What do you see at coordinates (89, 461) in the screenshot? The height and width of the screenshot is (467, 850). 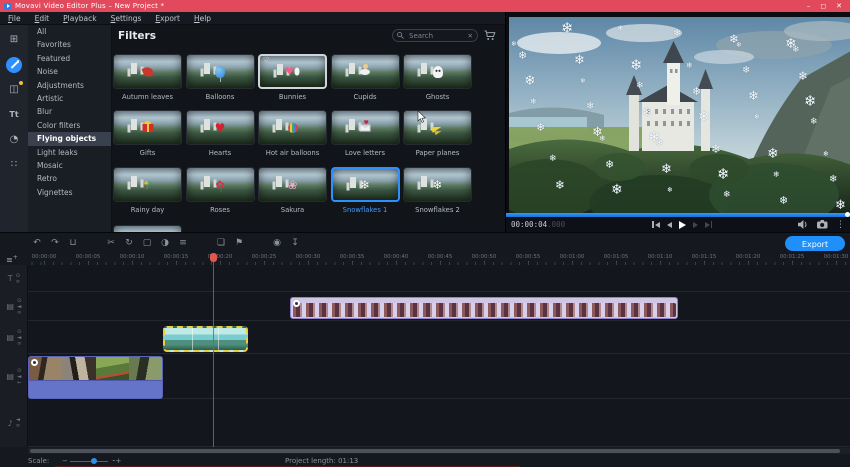 I see `scale-slider` at bounding box center [89, 461].